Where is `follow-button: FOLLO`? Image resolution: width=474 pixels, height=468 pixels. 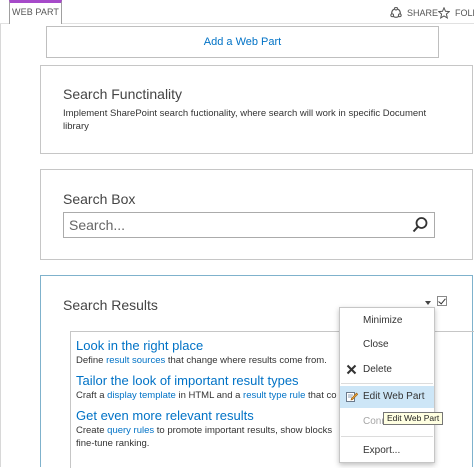 follow-button: FOLLO is located at coordinates (456, 13).